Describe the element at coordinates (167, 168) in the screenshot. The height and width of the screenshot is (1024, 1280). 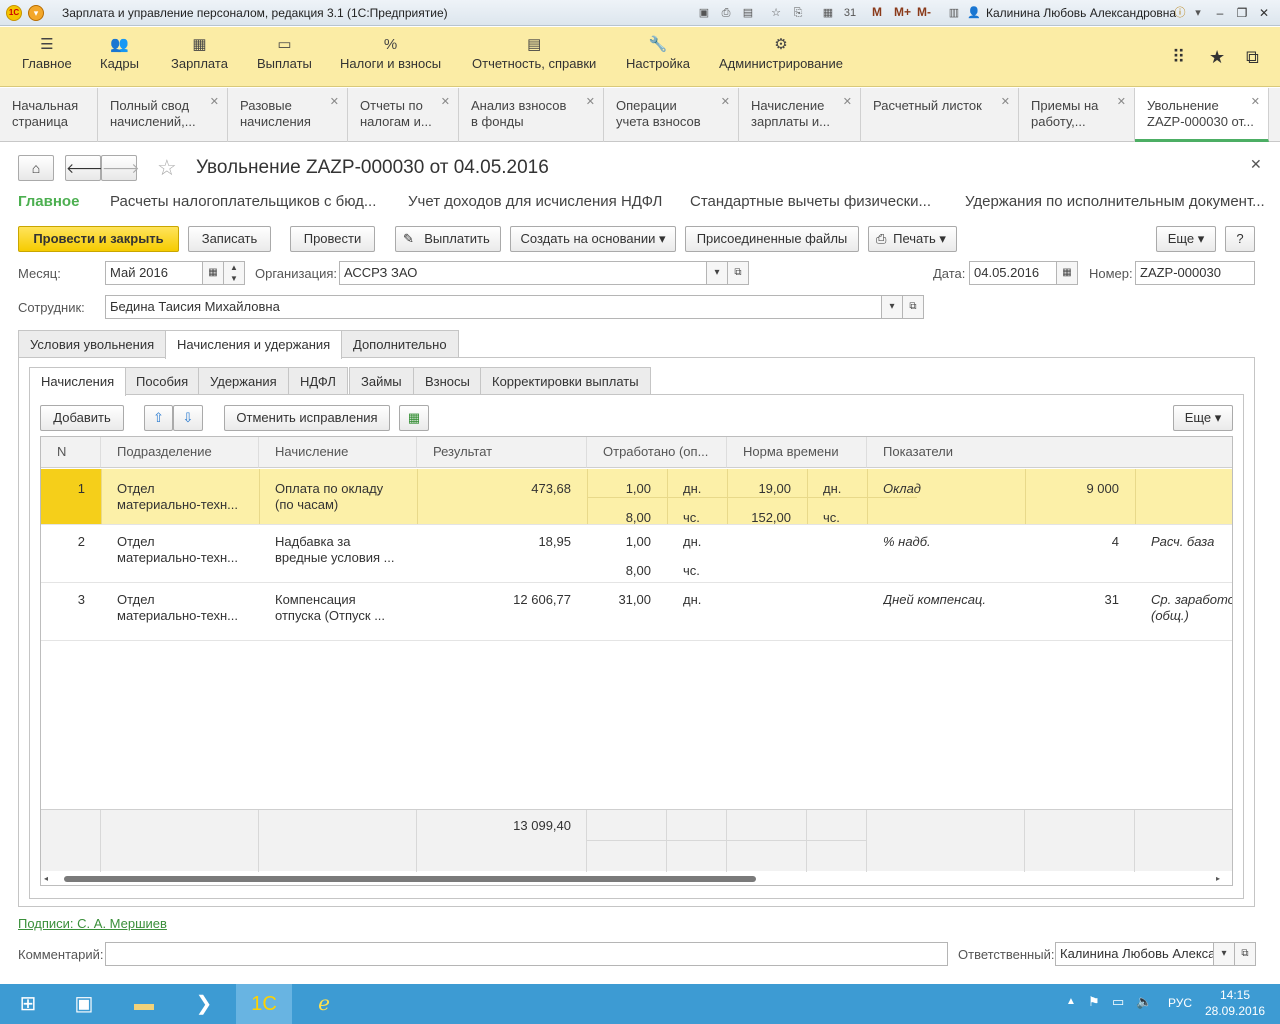
I see `favorite-star-icon: ☆` at that location.